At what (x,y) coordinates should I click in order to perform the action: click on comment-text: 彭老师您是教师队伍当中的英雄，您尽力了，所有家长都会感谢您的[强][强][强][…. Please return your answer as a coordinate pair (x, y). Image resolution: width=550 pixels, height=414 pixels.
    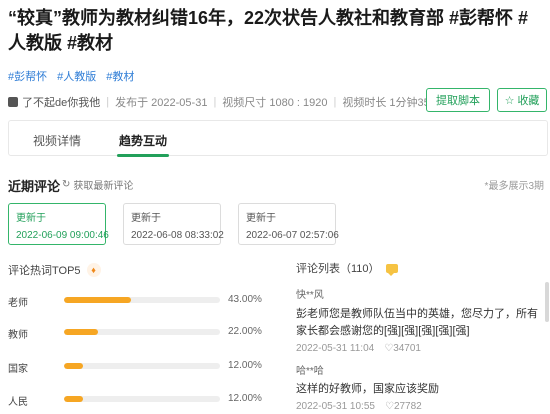
    Looking at the image, I should click on (417, 322).